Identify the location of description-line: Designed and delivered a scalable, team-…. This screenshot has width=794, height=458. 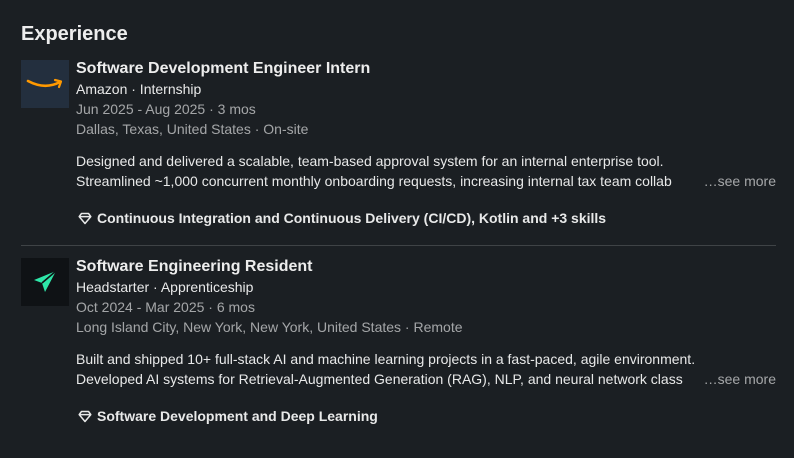
(370, 161).